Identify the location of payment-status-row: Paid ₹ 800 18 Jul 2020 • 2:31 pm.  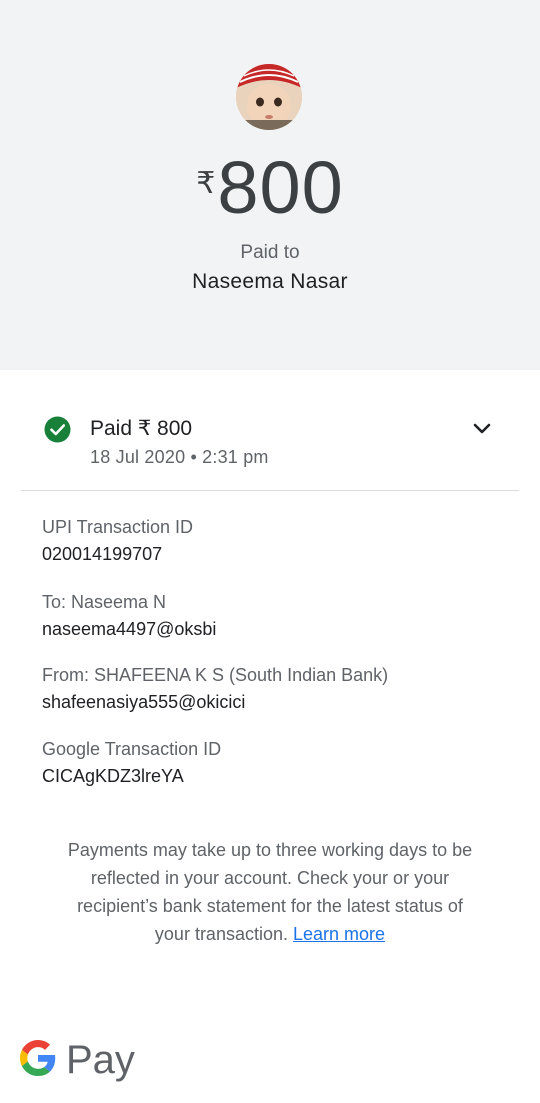
(270, 445).